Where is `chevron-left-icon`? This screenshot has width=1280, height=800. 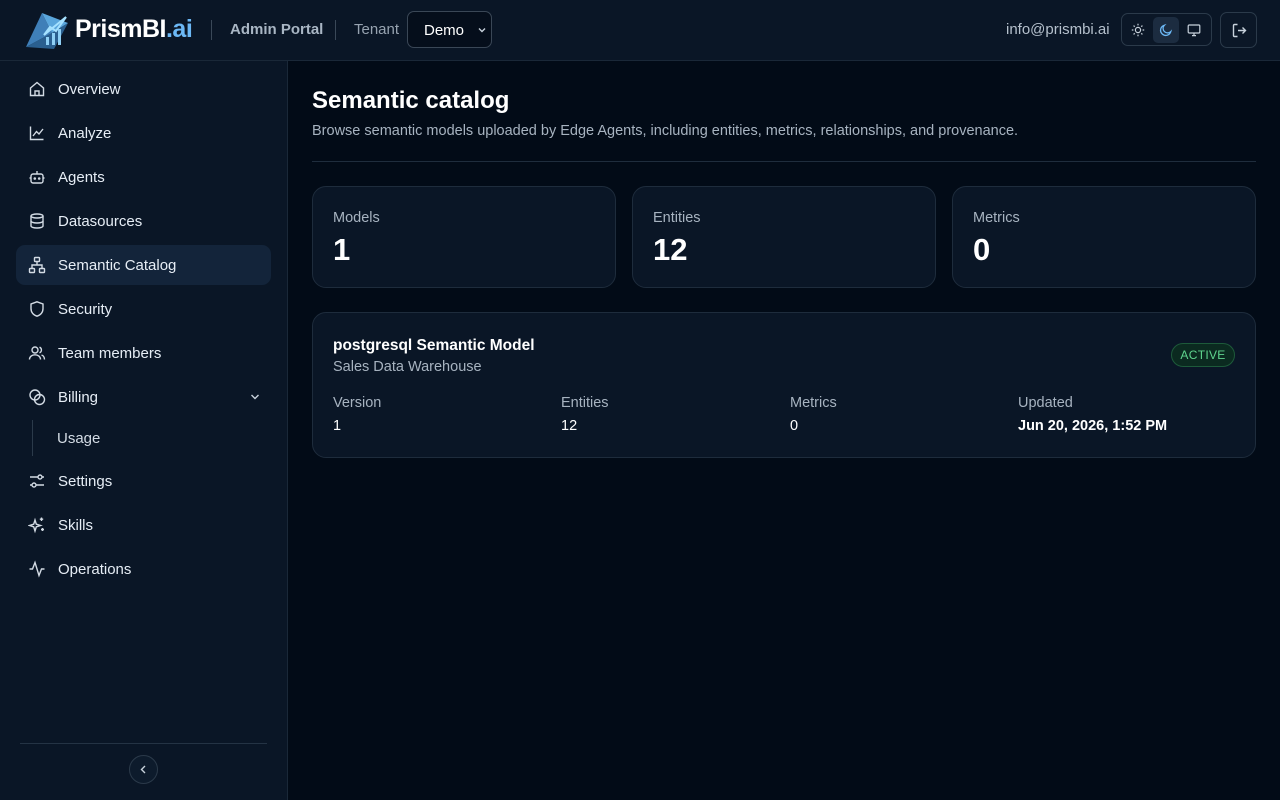 chevron-left-icon is located at coordinates (143, 769).